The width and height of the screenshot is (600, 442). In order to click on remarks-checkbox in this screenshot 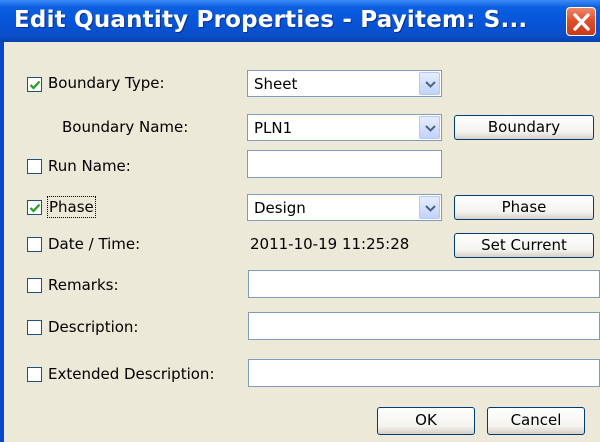, I will do `click(34, 285)`.